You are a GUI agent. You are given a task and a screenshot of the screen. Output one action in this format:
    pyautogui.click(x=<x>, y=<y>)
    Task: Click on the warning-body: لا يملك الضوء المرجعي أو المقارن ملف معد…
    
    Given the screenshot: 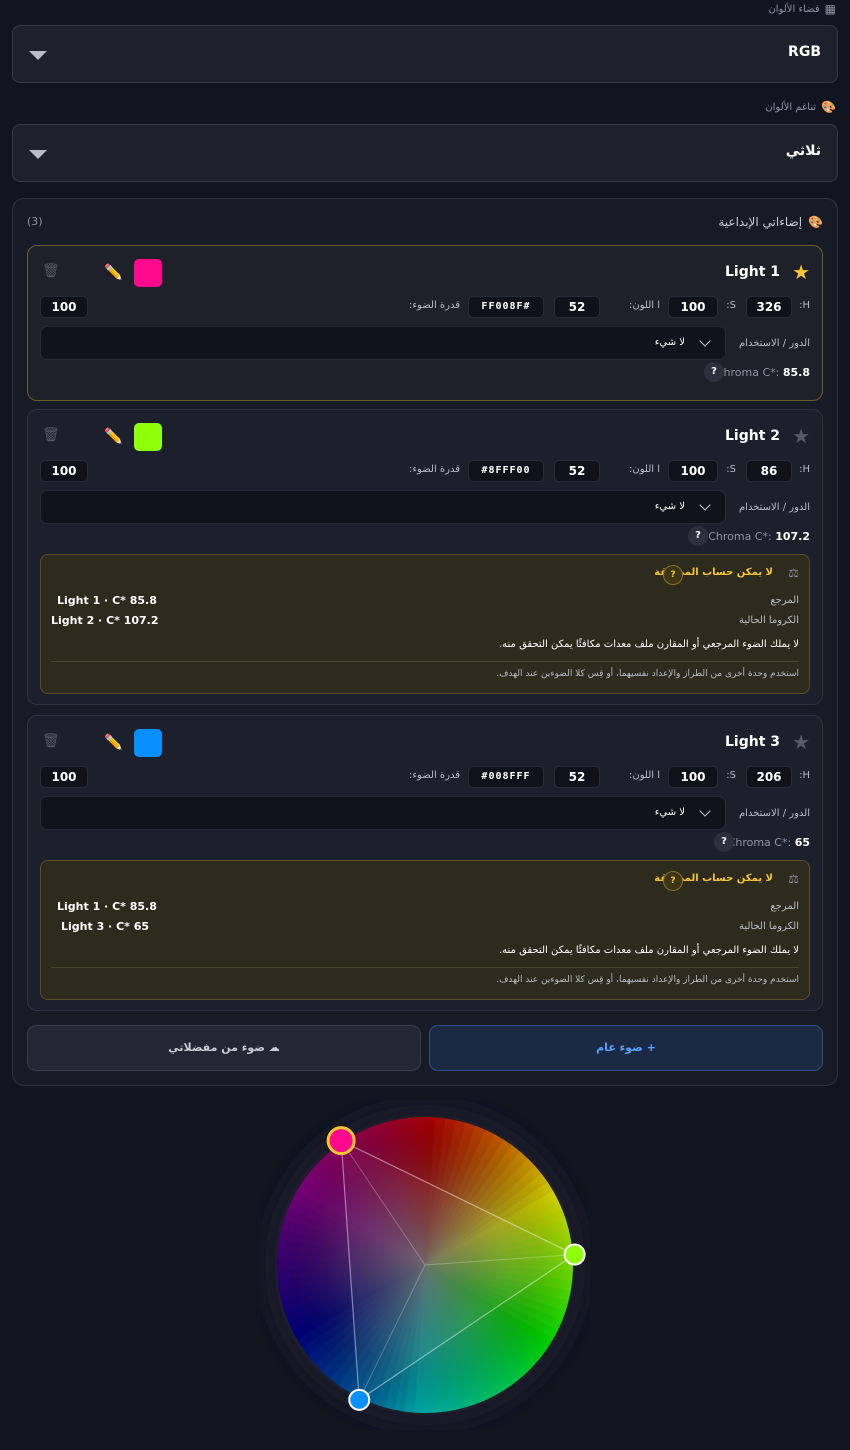 What is the action you would take?
    pyautogui.click(x=648, y=950)
    